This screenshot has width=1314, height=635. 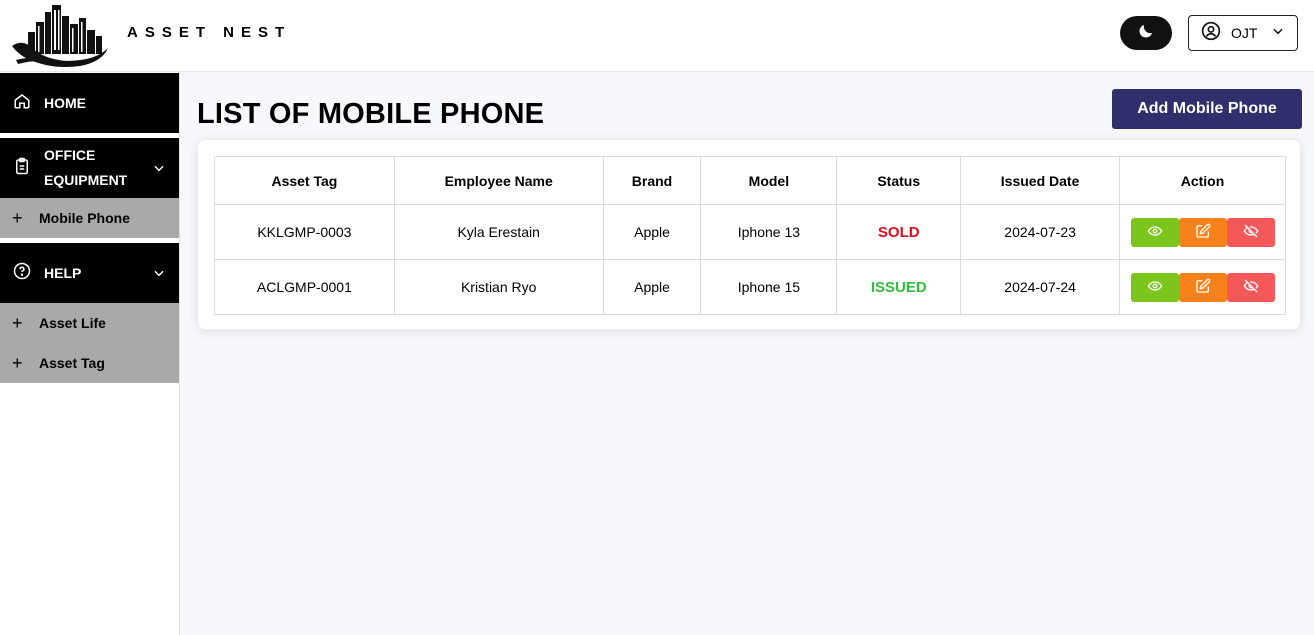 I want to click on column-header-employee-name: Employee Name, so click(x=498, y=180).